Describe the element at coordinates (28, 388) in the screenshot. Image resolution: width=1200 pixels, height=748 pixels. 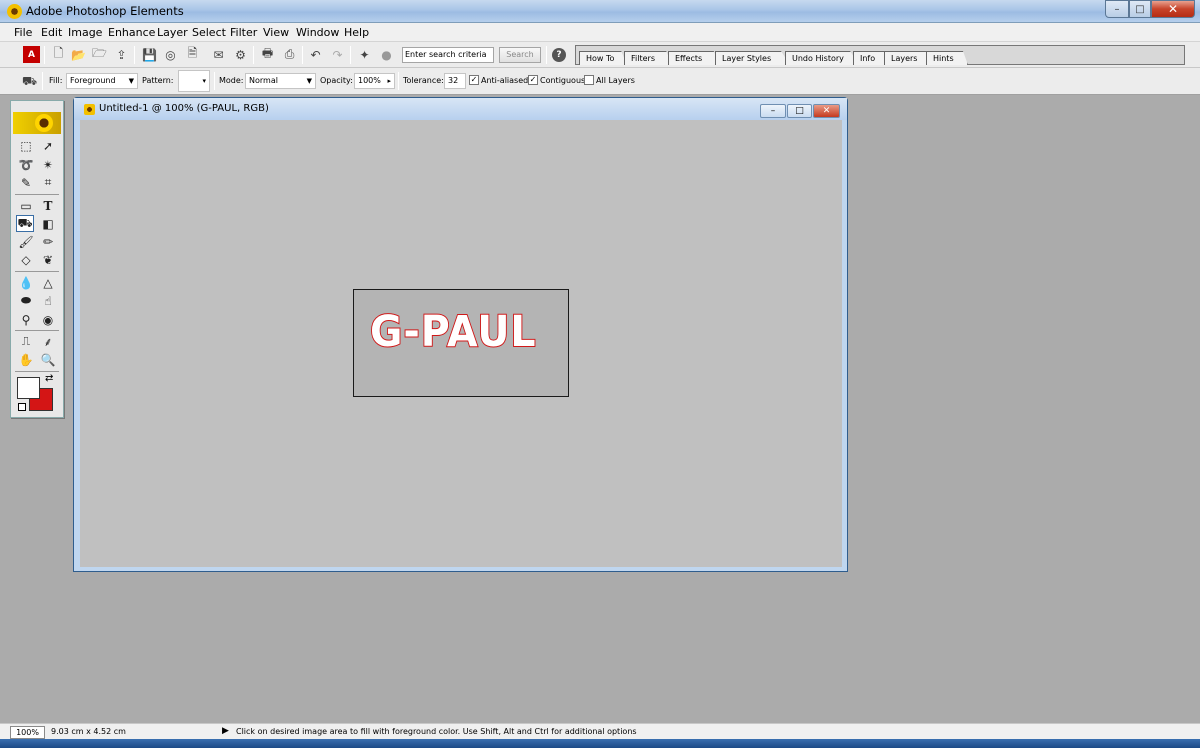
I see `foreground-color-swatch` at that location.